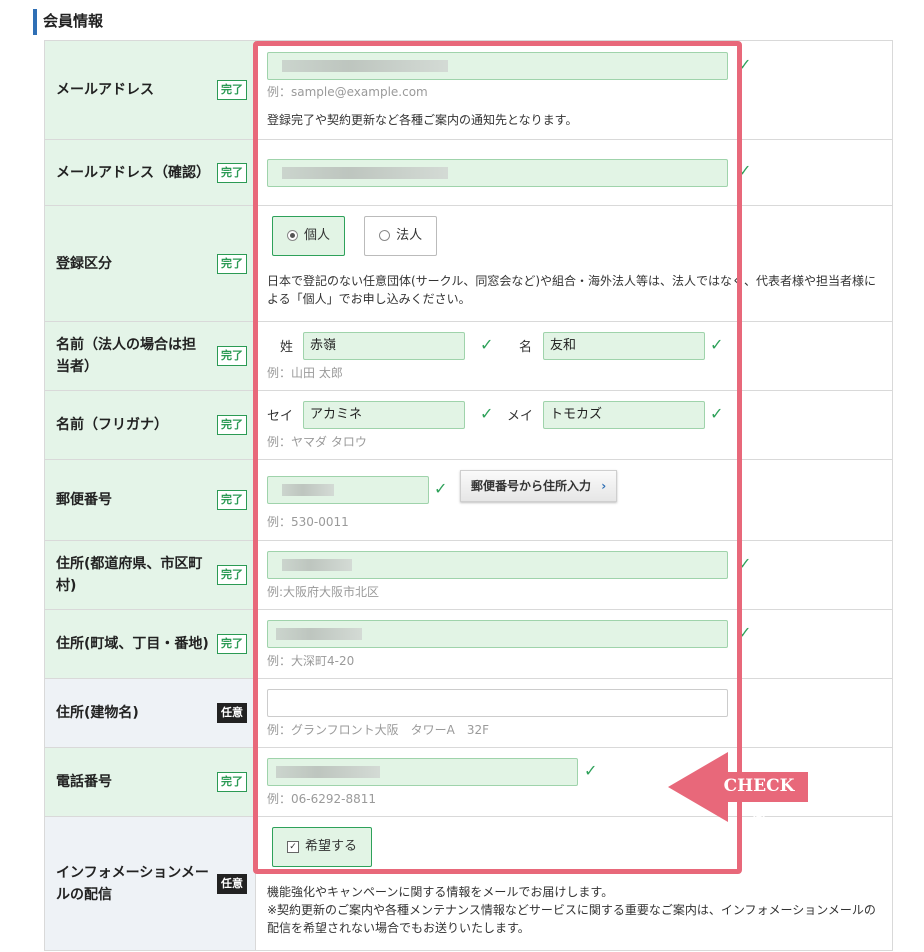 The height and width of the screenshot is (952, 924). I want to click on row-email-confirm: メールアドレス（確認） 完了 ✓, so click(468, 172).